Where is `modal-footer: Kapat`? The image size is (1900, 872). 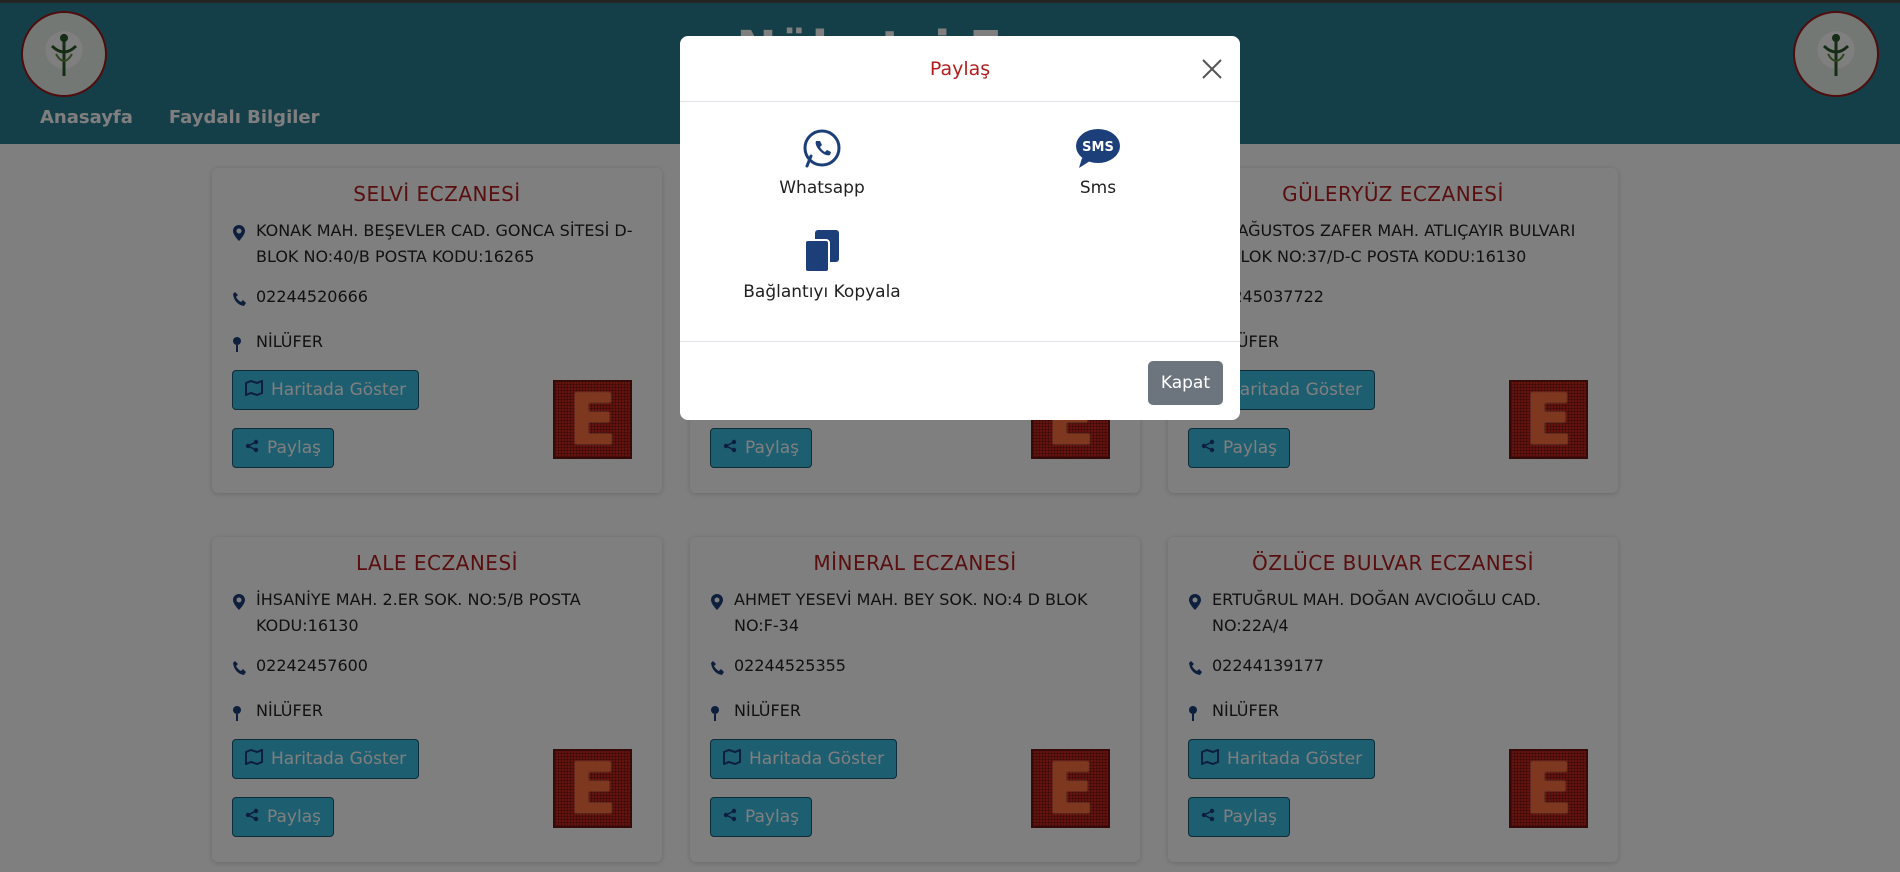 modal-footer: Kapat is located at coordinates (960, 380).